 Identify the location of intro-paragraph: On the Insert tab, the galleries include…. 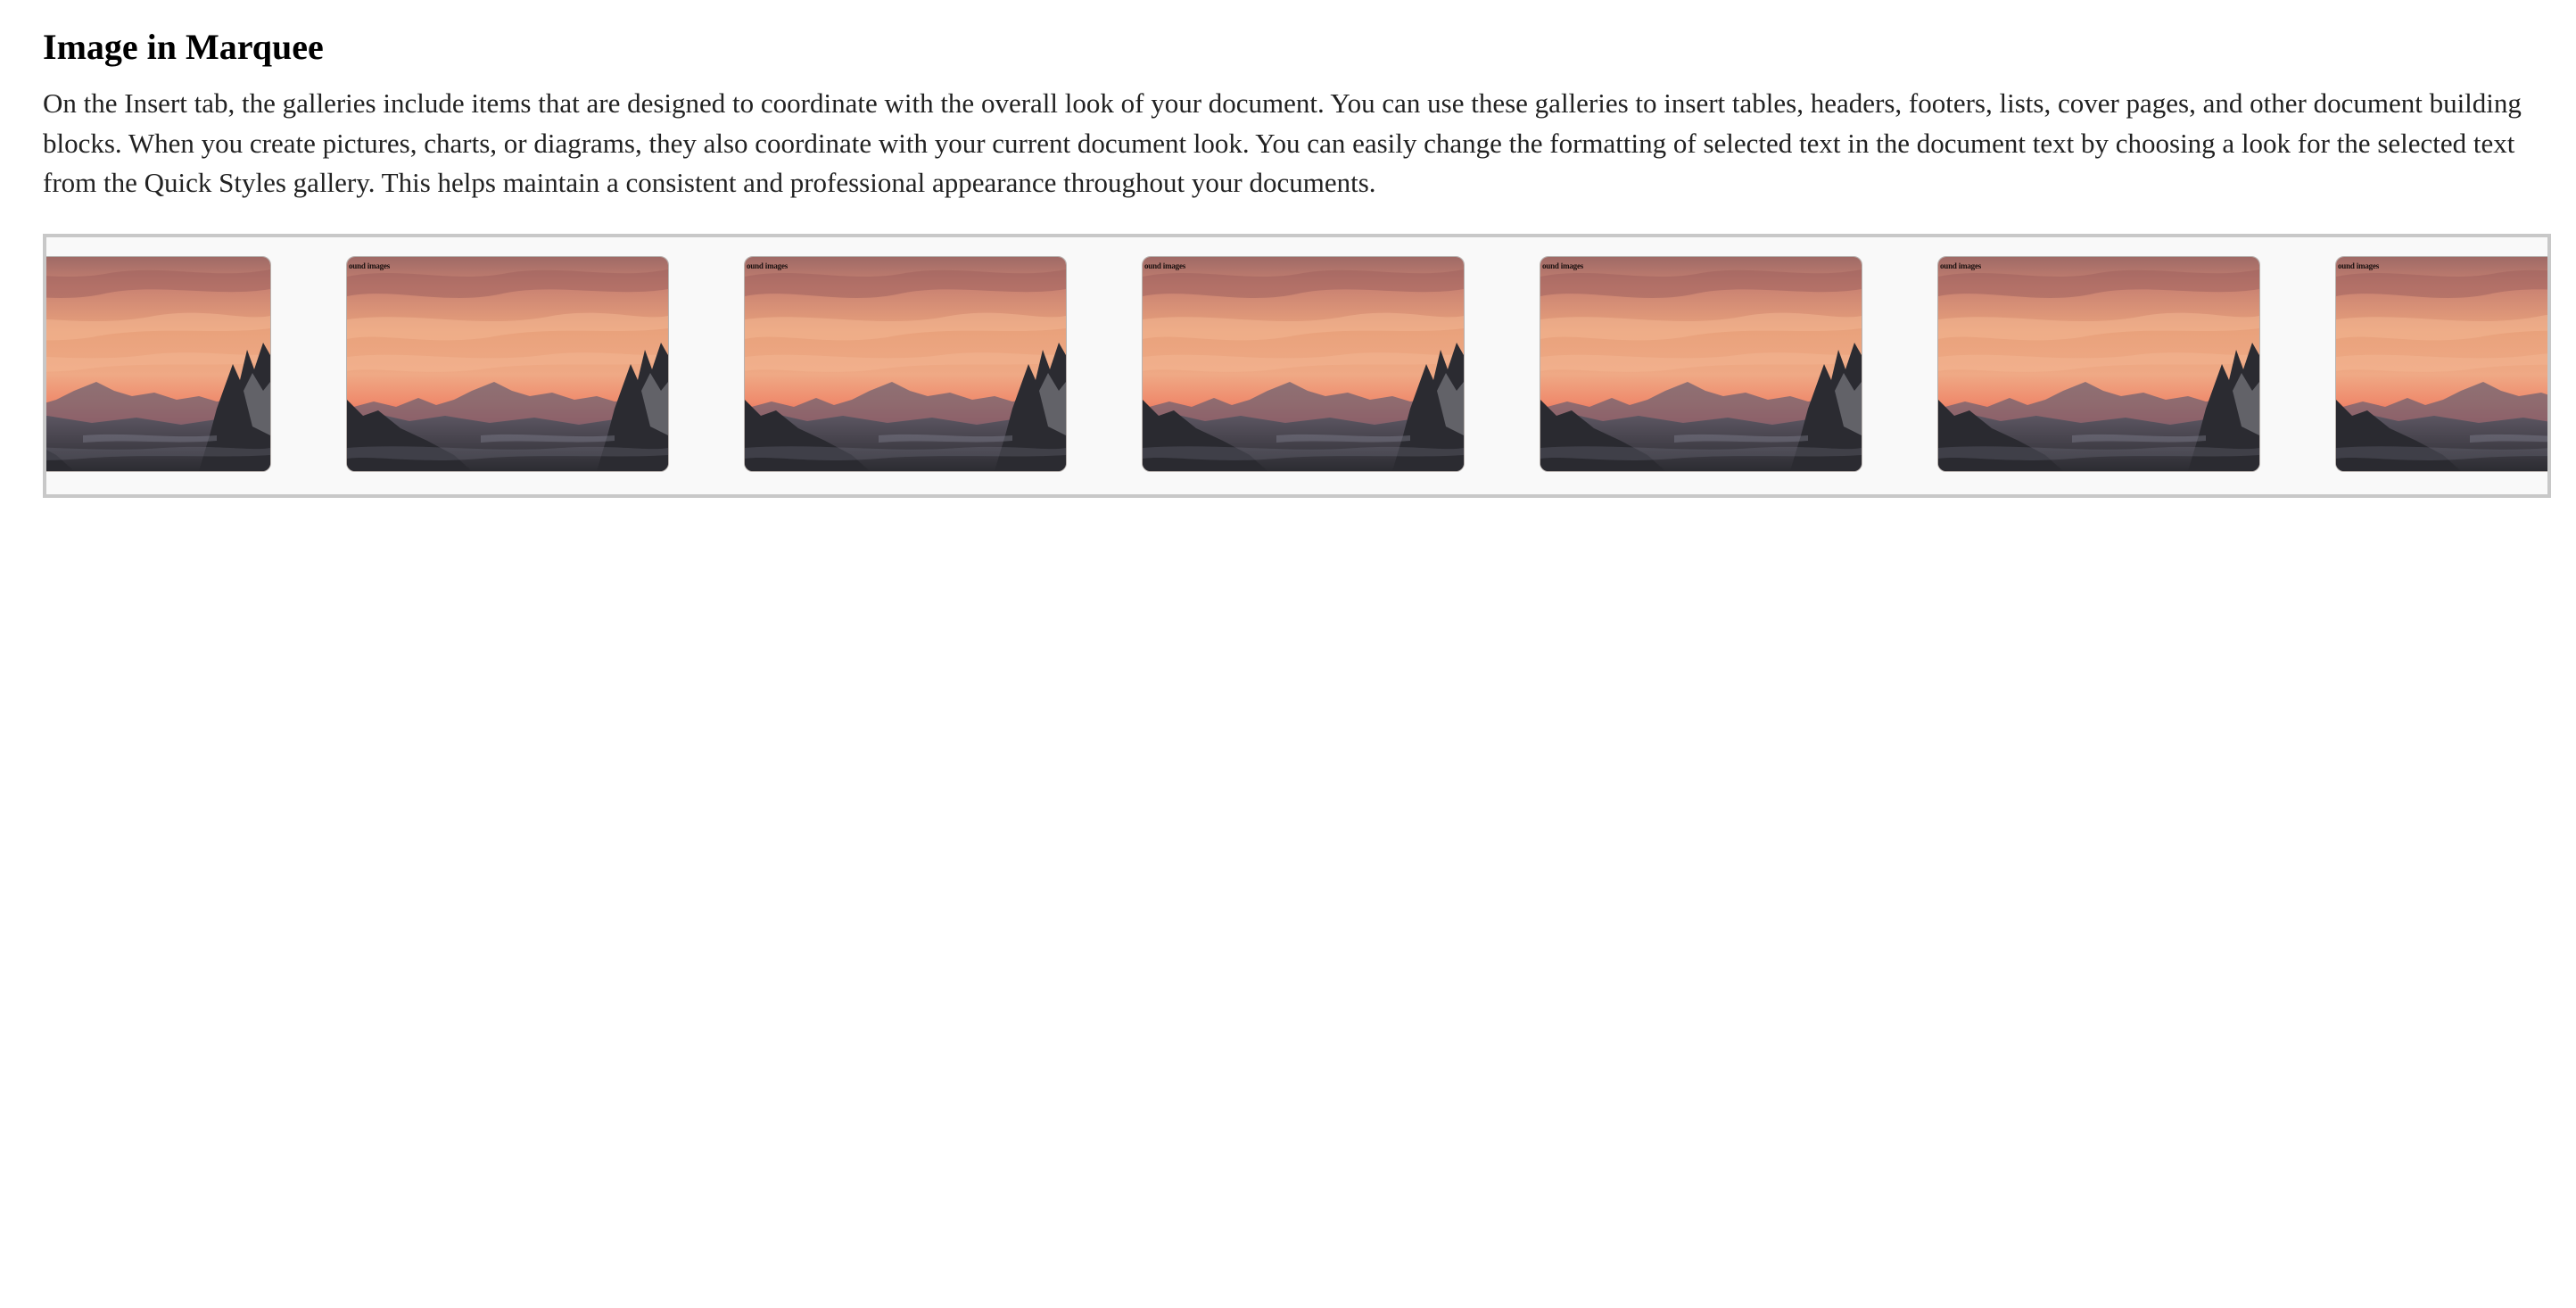
(1282, 142).